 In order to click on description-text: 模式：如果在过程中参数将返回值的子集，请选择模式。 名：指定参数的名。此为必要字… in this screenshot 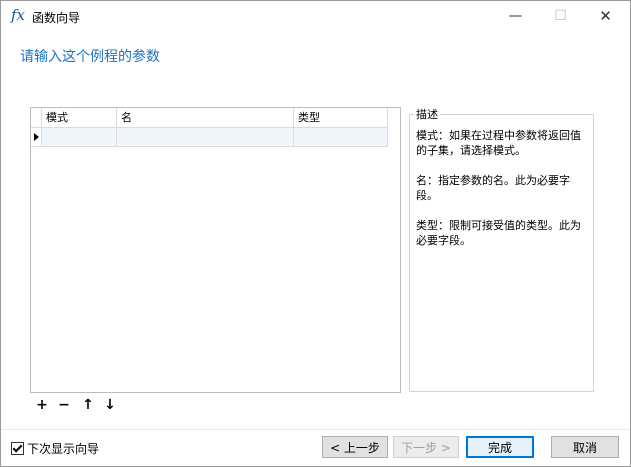, I will do `click(501, 195)`.